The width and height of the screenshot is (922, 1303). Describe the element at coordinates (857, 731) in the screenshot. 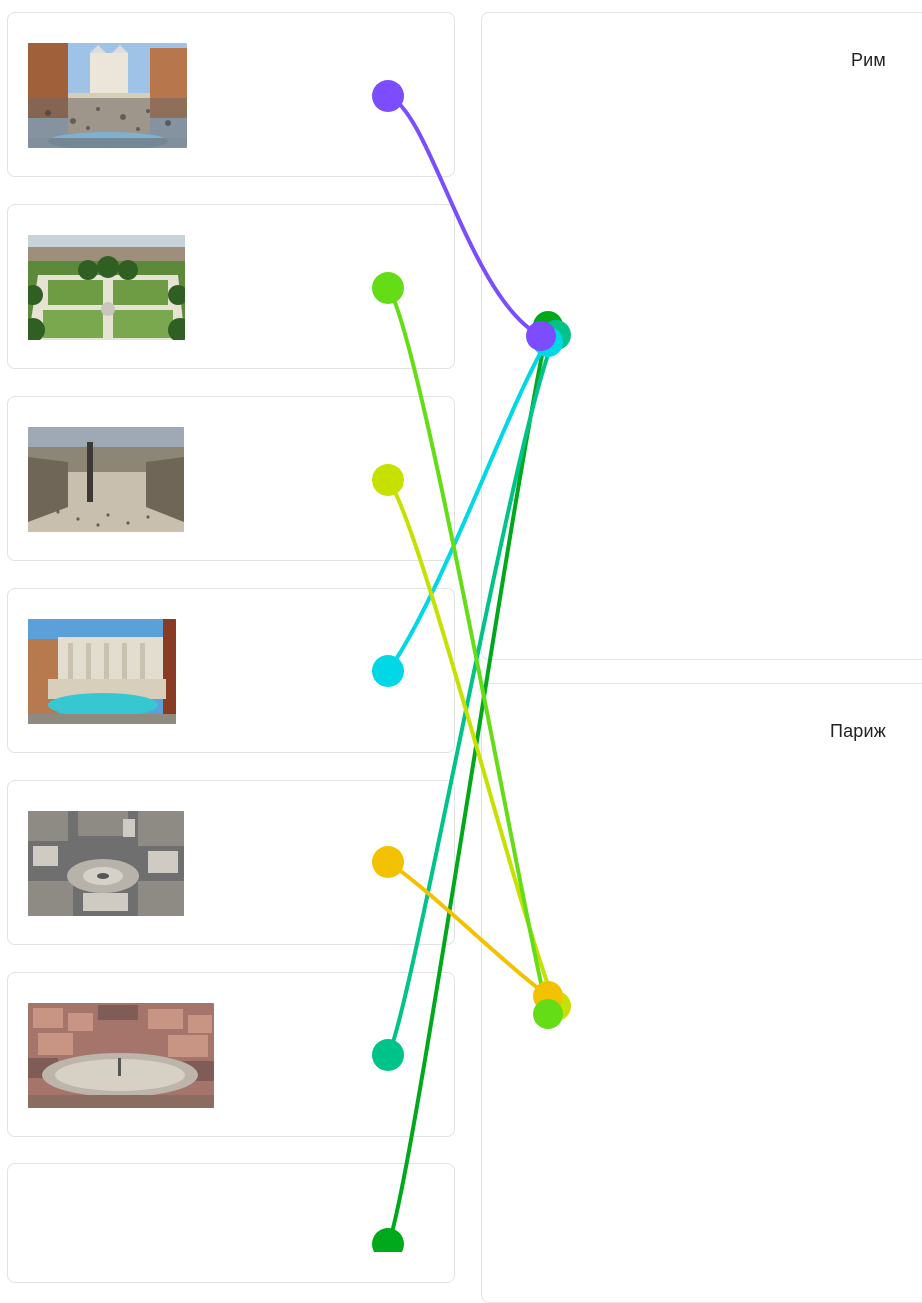

I see `target-label-paris: Париж` at that location.